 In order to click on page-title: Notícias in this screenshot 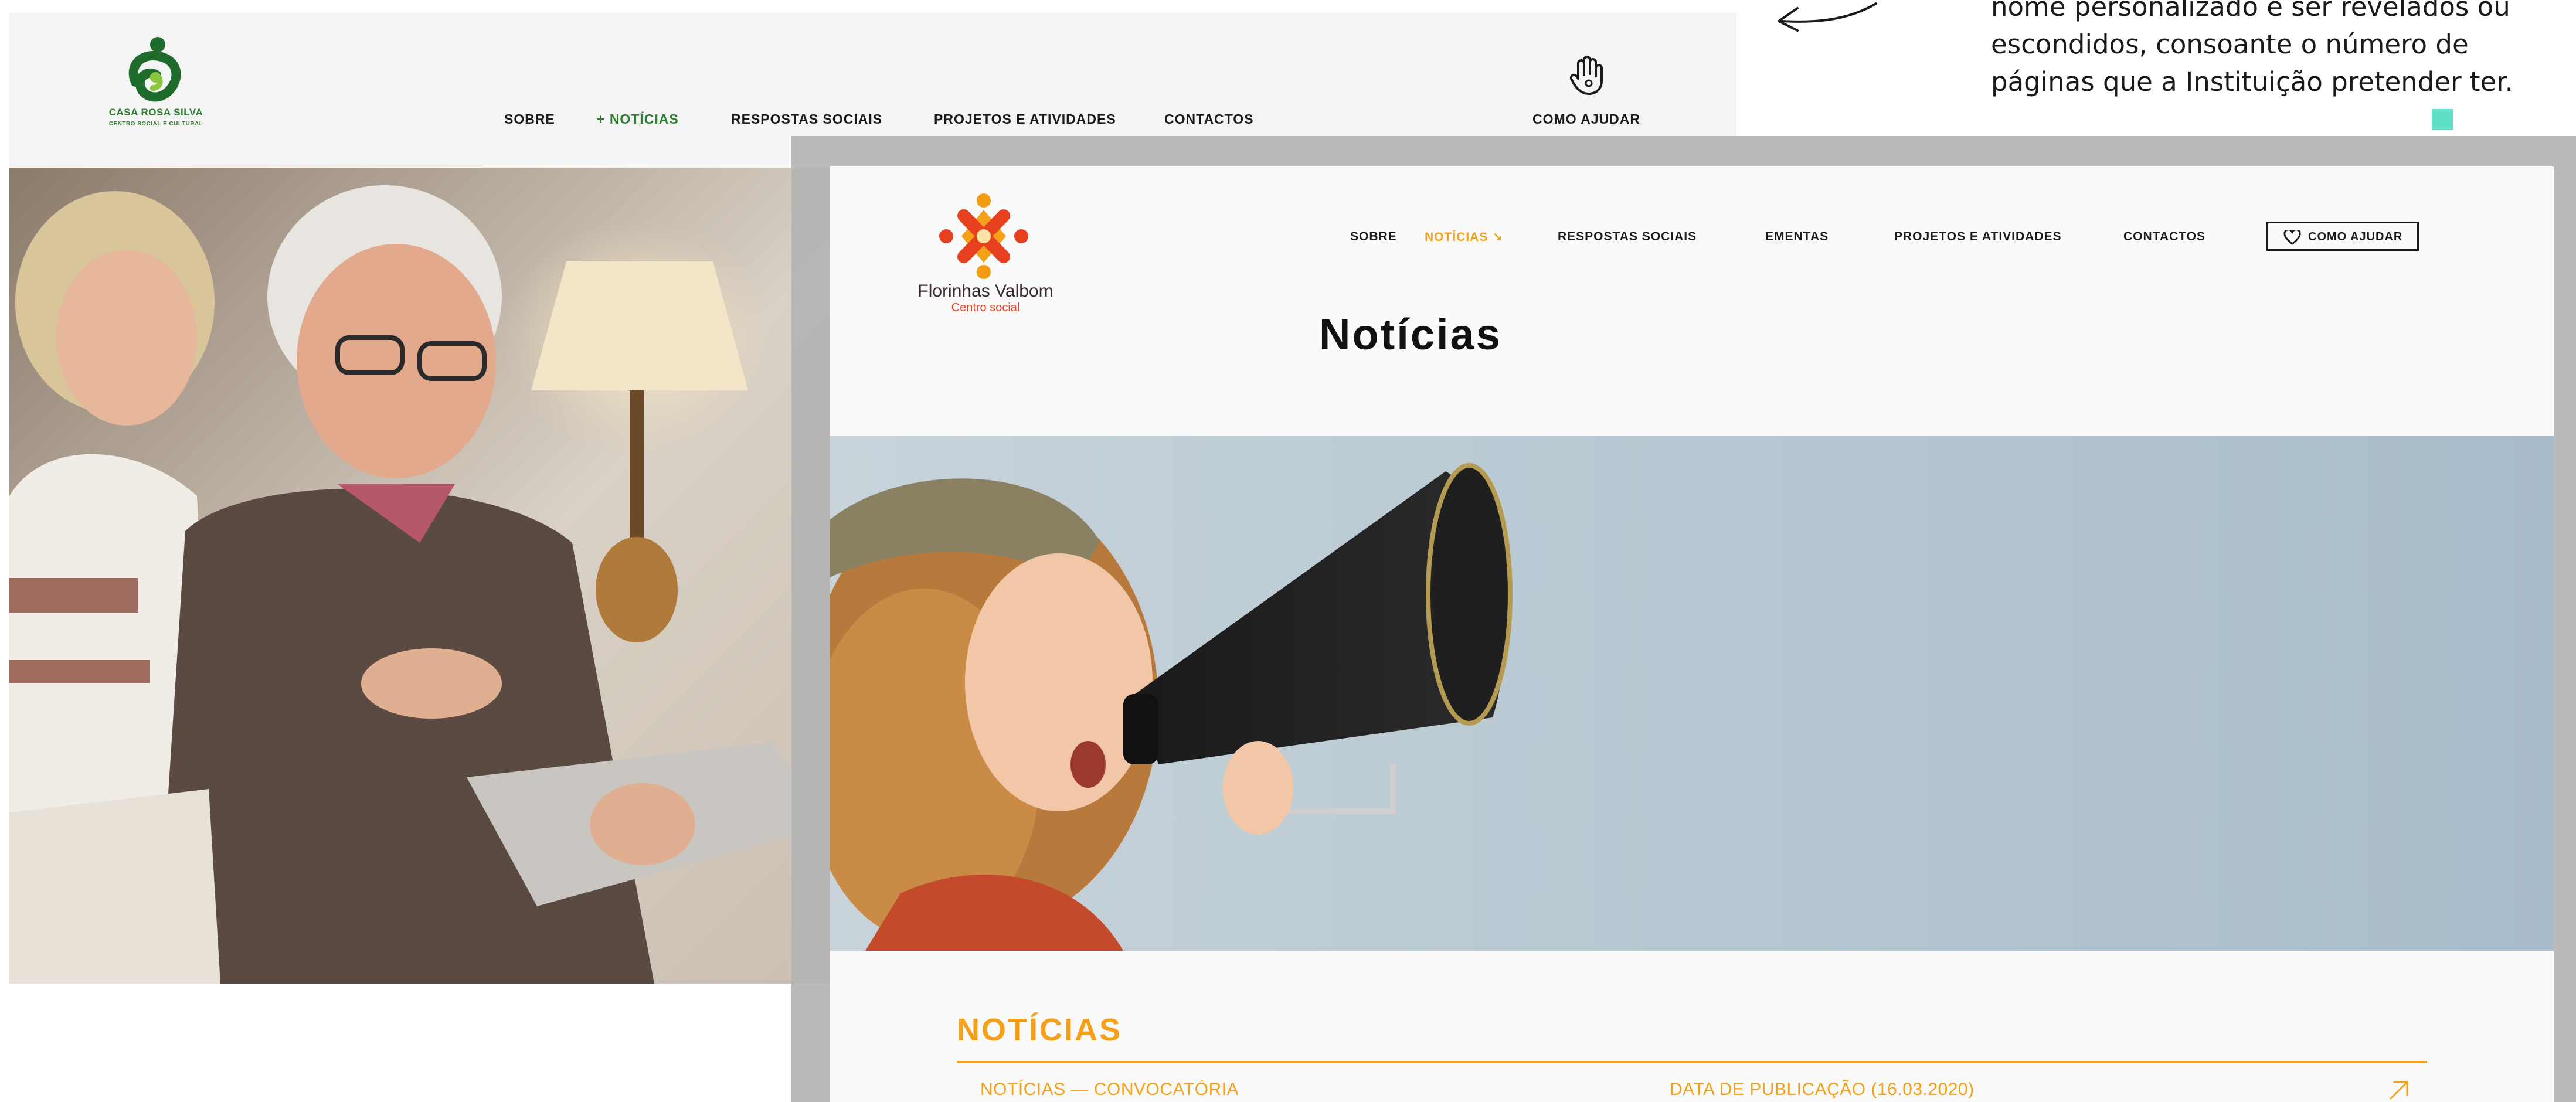, I will do `click(1410, 334)`.